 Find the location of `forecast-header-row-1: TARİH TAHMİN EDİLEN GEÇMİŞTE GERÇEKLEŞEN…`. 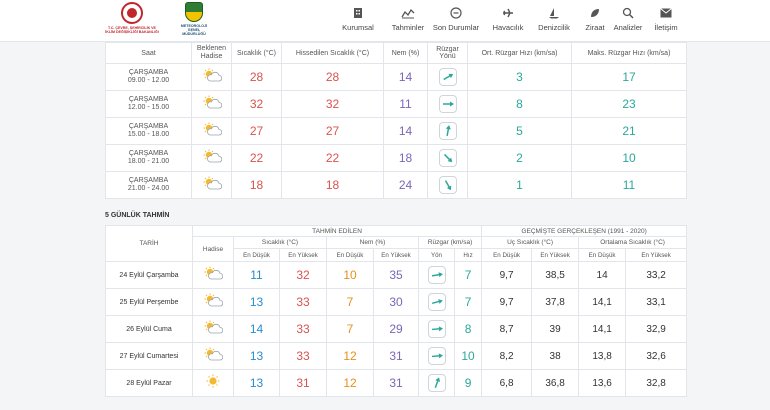

forecast-header-row-1: TARİH TAHMİN EDİLEN GEÇMİŞTE GERÇEKLEŞEN… is located at coordinates (396, 243).